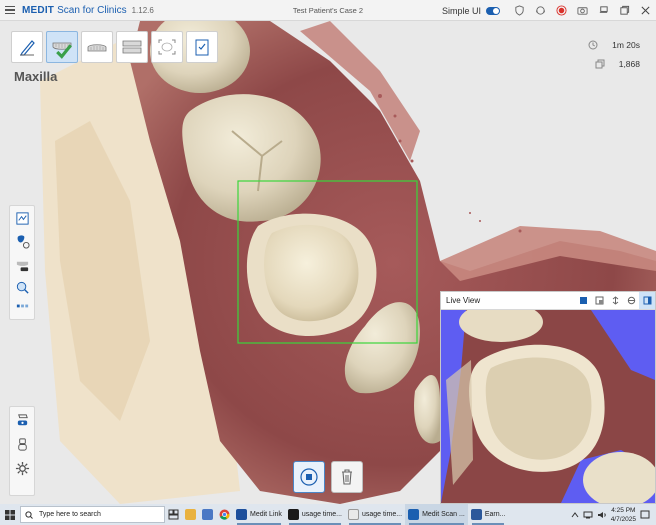  I want to click on live-view-color-button, so click(583, 300).